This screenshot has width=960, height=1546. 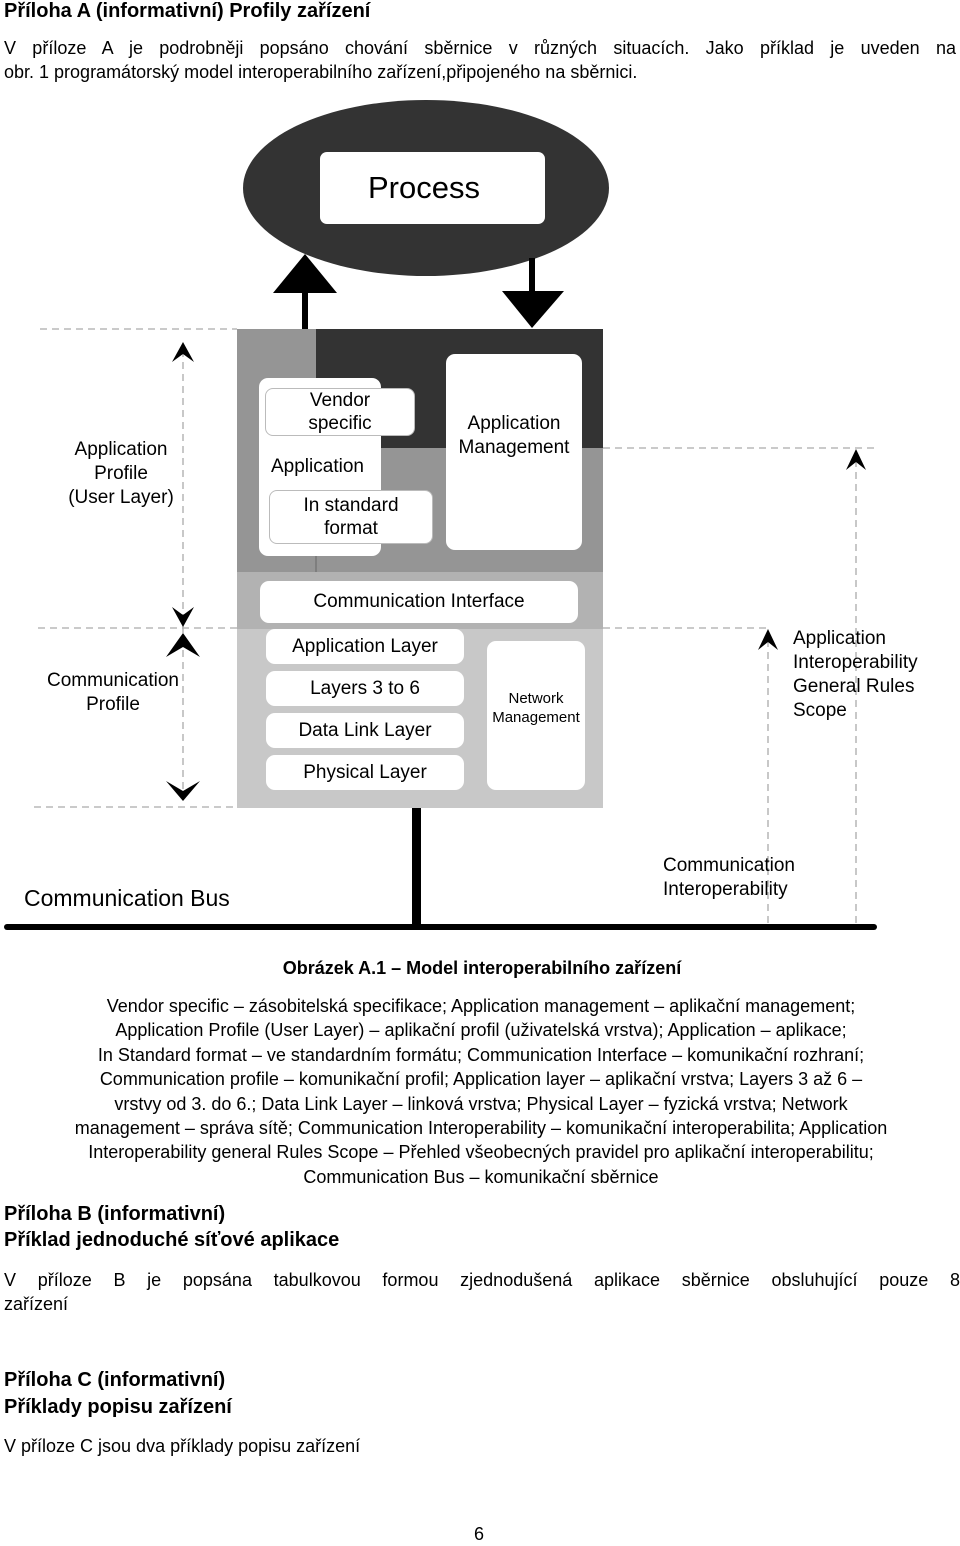 What do you see at coordinates (416, 868) in the screenshot?
I see `bus-drop-line` at bounding box center [416, 868].